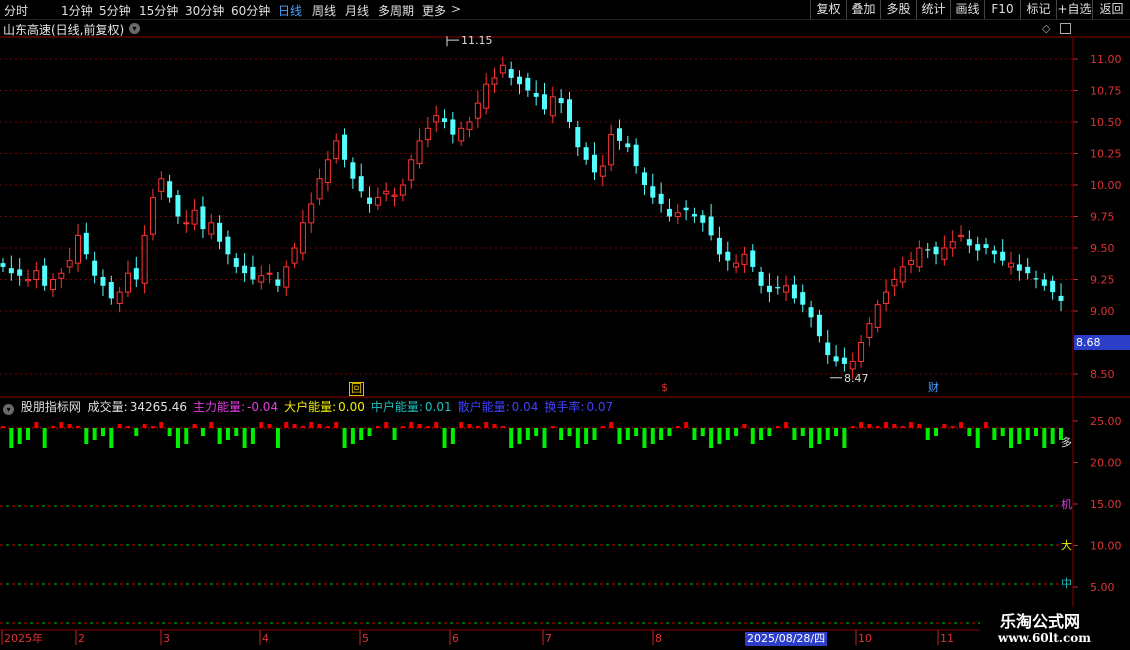 The image size is (1130, 650). What do you see at coordinates (1102, 280) in the screenshot?
I see `price-axis-label: 9.25` at bounding box center [1102, 280].